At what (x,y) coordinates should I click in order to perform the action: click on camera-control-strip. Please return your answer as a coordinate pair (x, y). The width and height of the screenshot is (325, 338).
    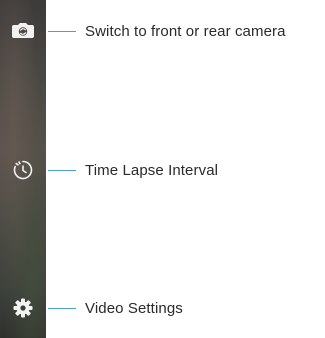
    Looking at the image, I should click on (23, 169).